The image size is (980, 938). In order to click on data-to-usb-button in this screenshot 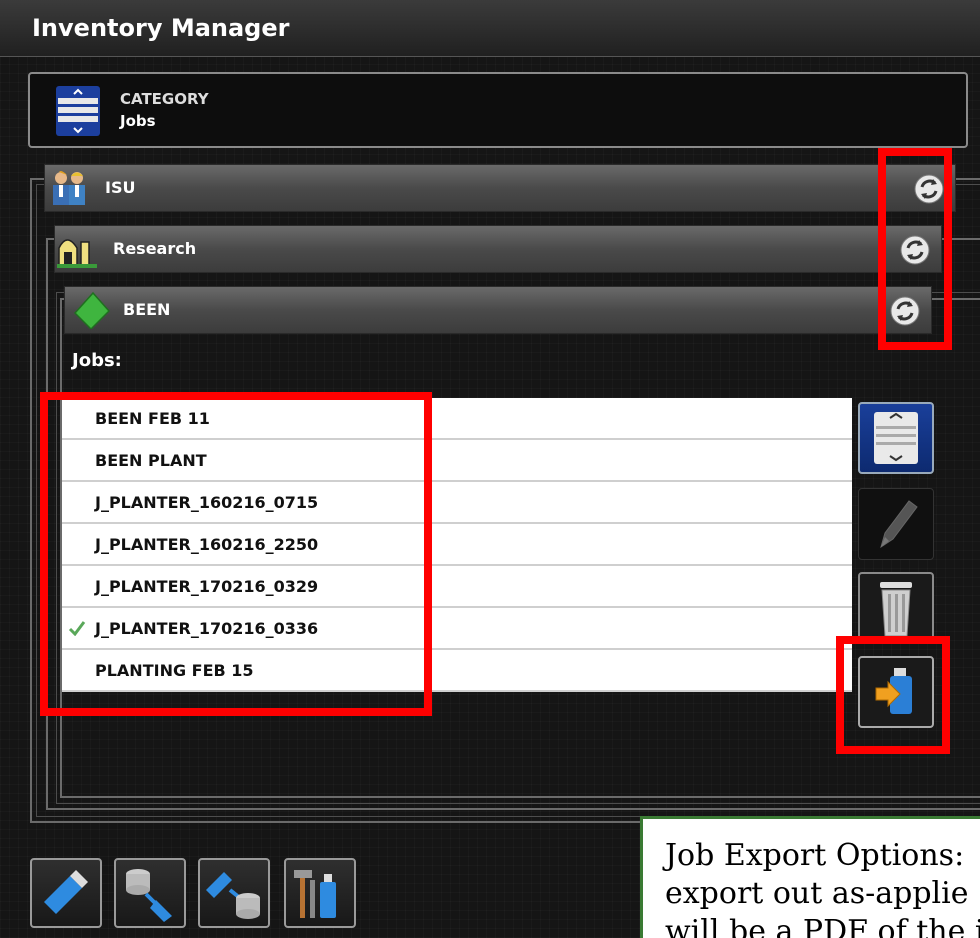, I will do `click(150, 893)`.